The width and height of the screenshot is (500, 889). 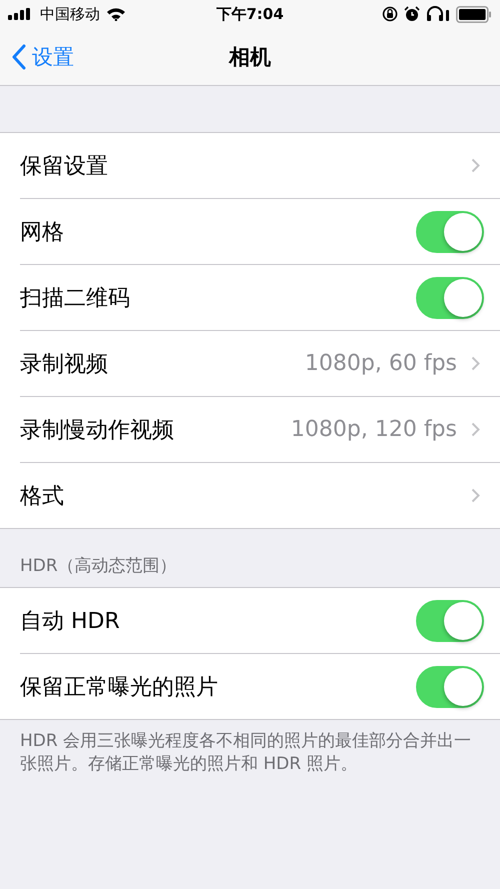 What do you see at coordinates (438, 14) in the screenshot?
I see `headphones-icon` at bounding box center [438, 14].